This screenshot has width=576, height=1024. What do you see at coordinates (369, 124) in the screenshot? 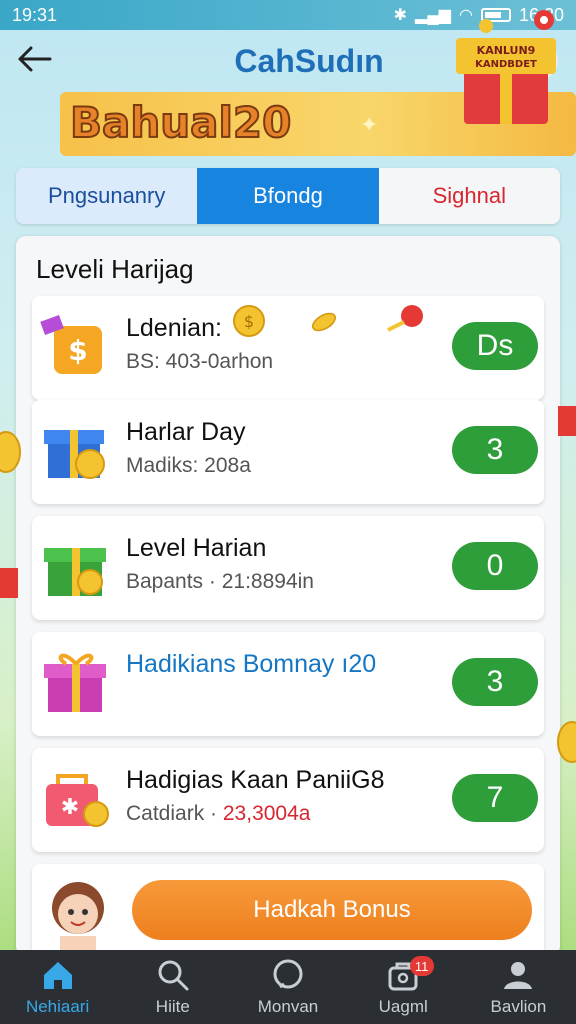
I see `sparkle-icon: ✦` at bounding box center [369, 124].